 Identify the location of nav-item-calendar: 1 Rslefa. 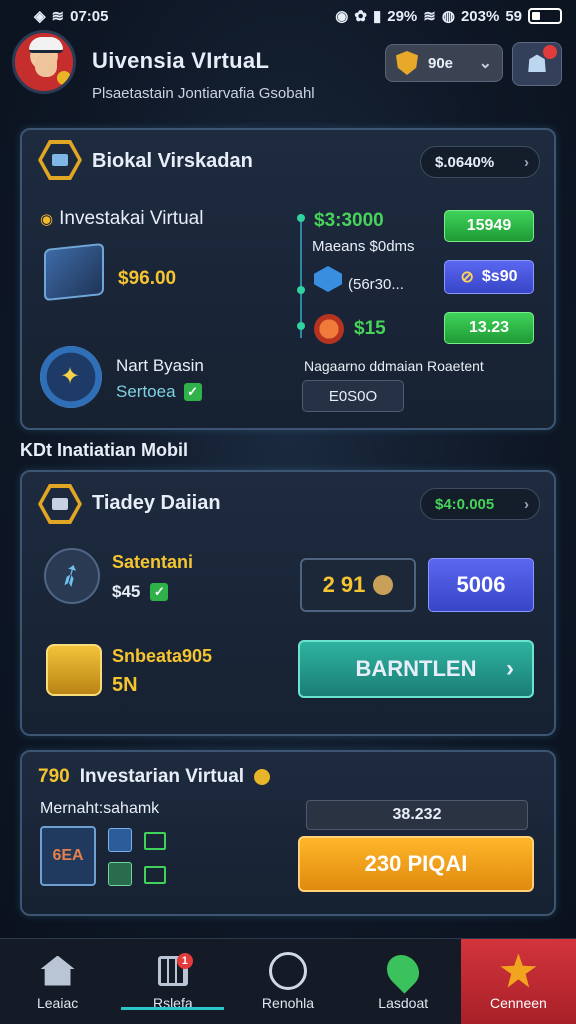
(172, 981).